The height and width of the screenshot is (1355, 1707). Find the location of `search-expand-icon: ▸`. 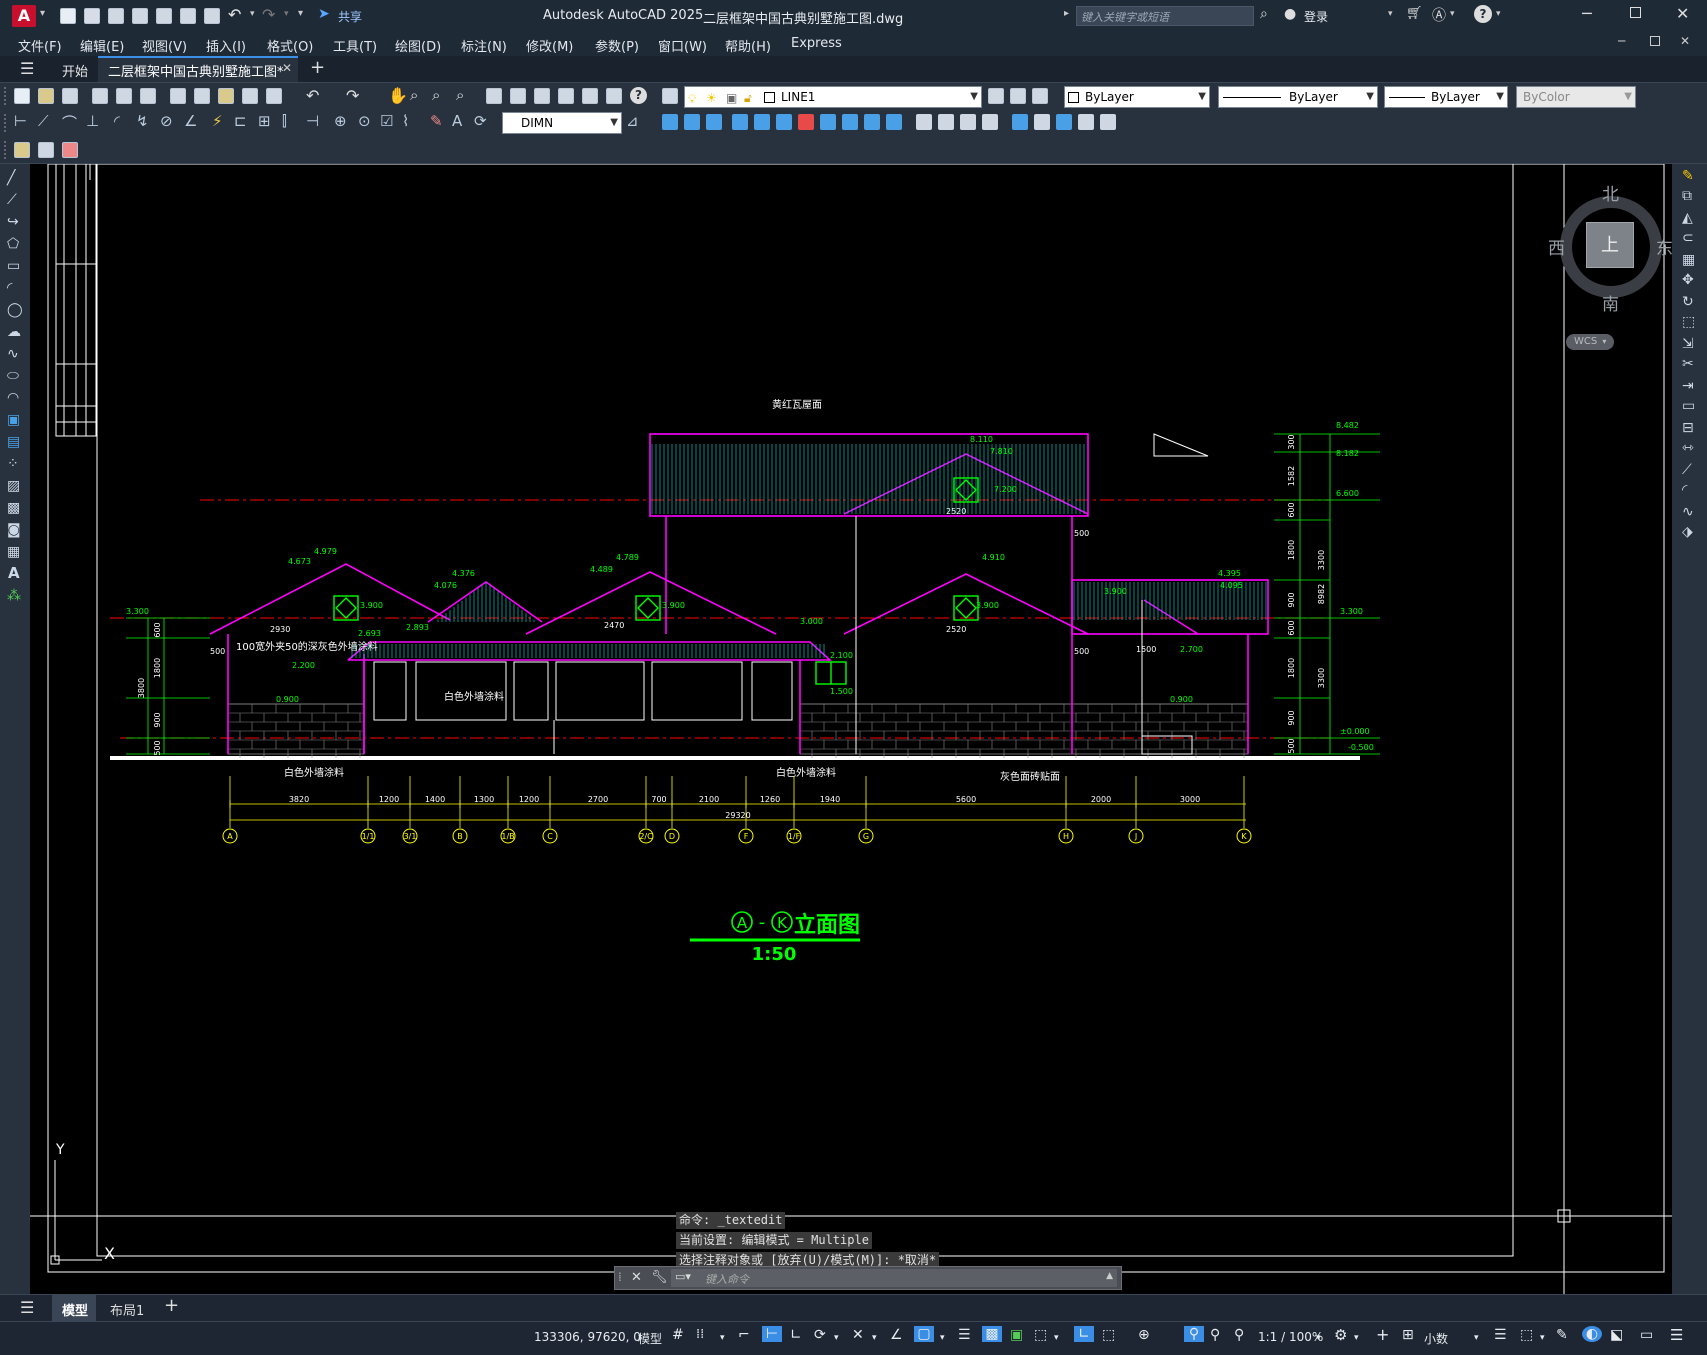

search-expand-icon: ▸ is located at coordinates (1066, 13).